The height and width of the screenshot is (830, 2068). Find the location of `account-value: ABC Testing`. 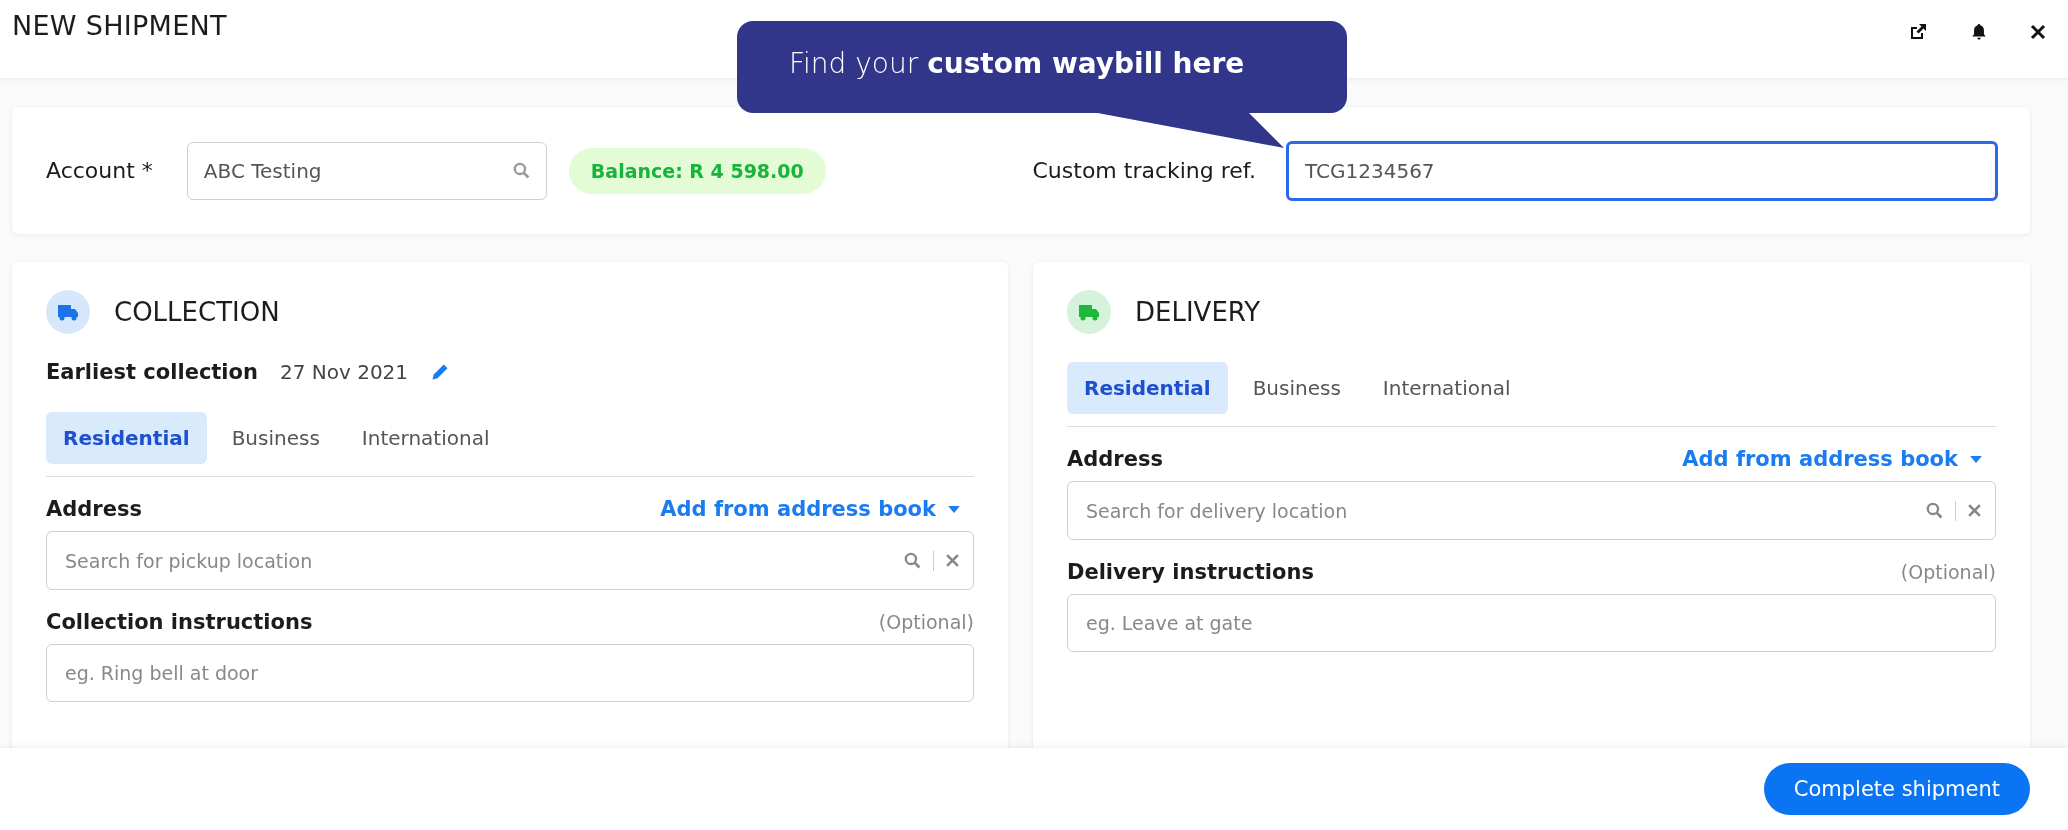

account-value: ABC Testing is located at coordinates (262, 170).